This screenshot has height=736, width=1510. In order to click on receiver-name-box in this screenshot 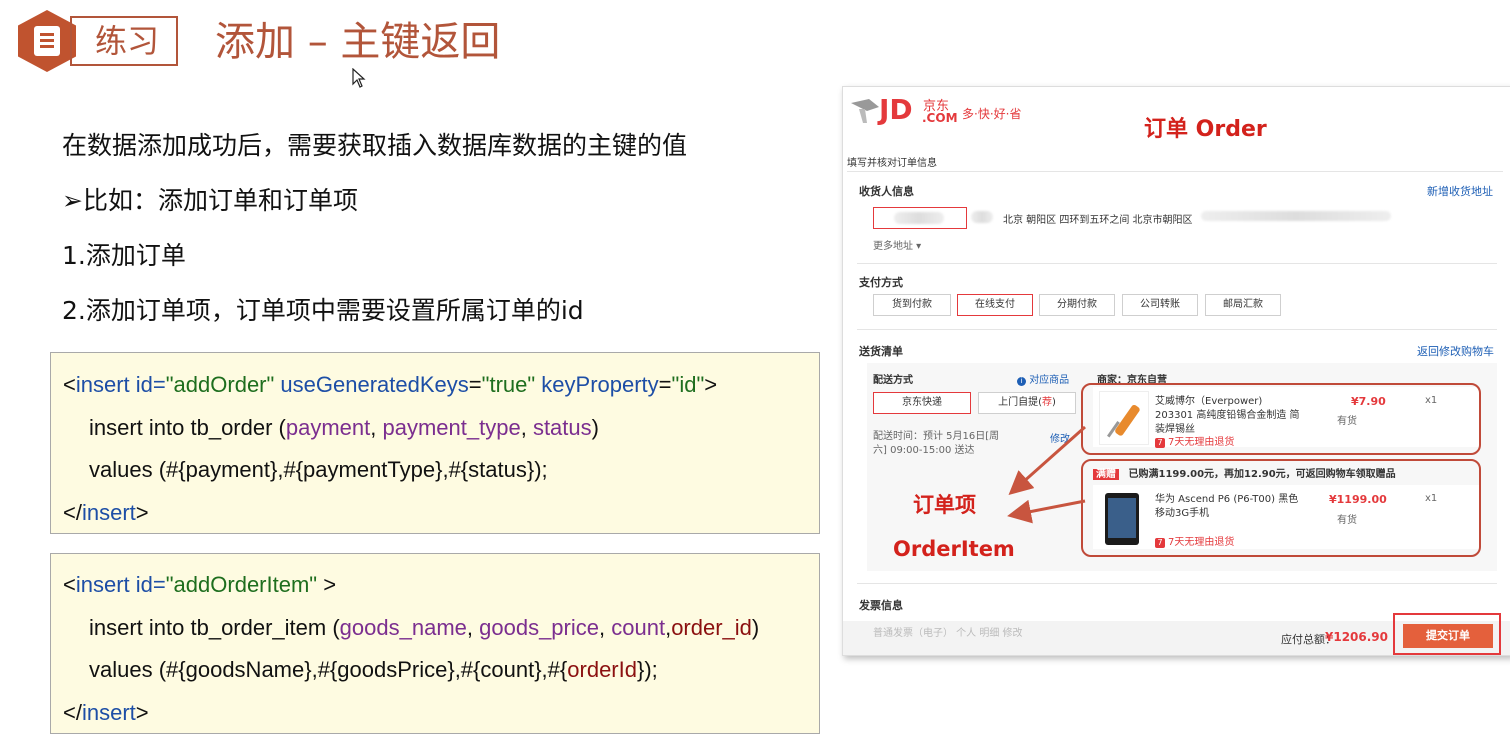, I will do `click(920, 218)`.